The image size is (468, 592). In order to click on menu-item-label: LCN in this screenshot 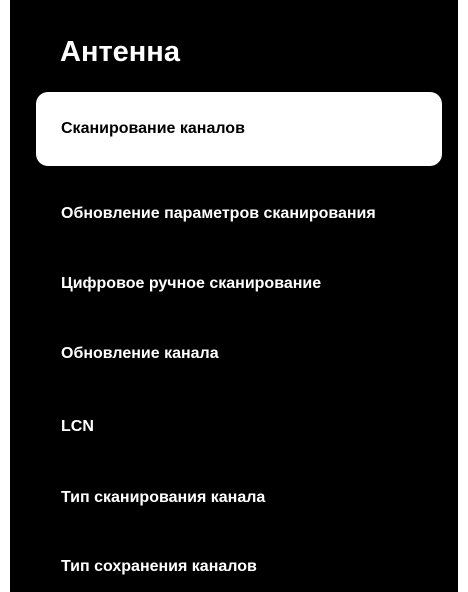, I will do `click(77, 426)`.